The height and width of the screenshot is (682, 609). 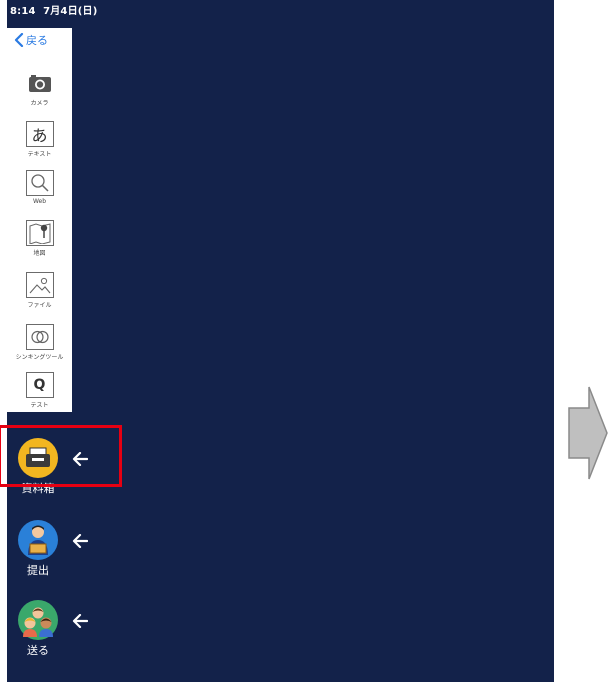 I want to click on big-right-arrow-icon, so click(x=588, y=433).